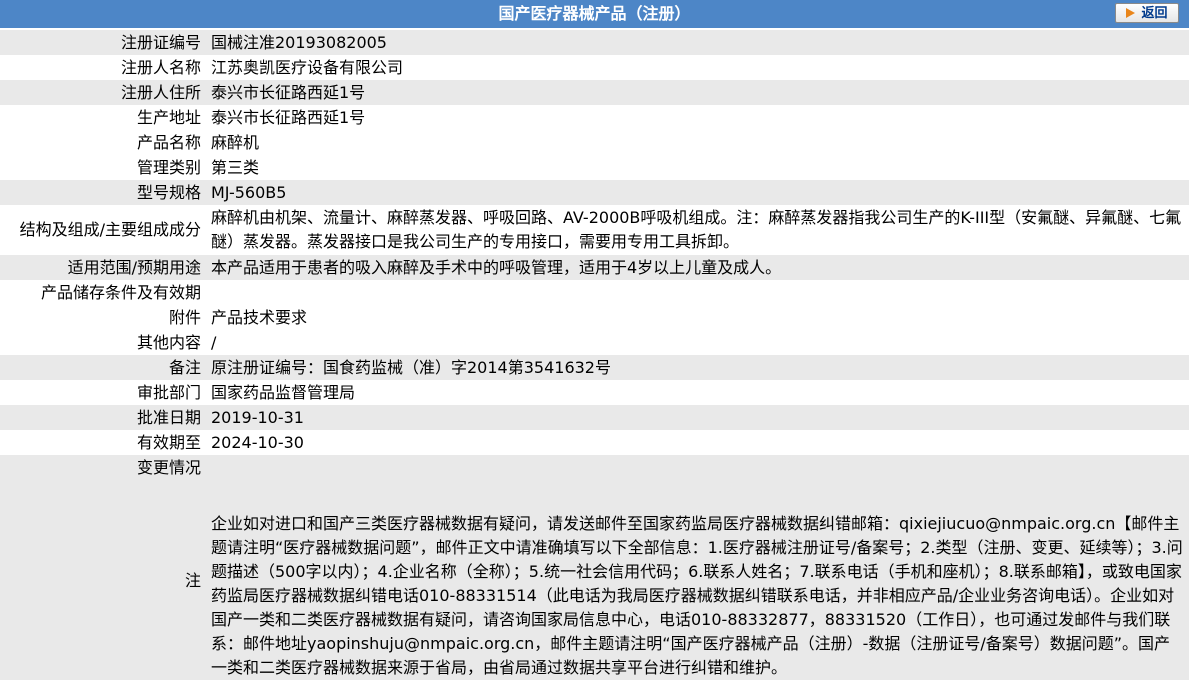 Image resolution: width=1189 pixels, height=680 pixels. Describe the element at coordinates (698, 167) in the screenshot. I see `field-value: 第三类` at that location.